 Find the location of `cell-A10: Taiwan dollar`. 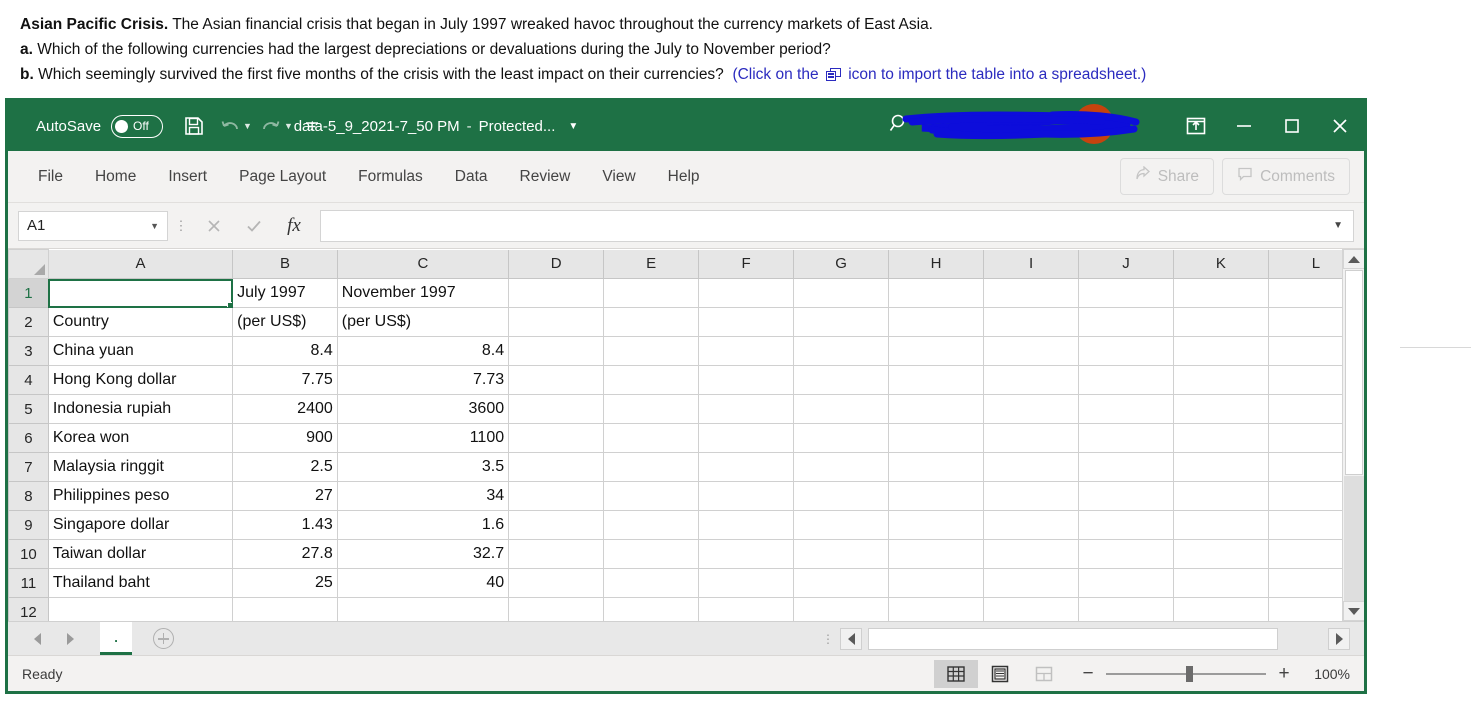

cell-A10: Taiwan dollar is located at coordinates (140, 554).